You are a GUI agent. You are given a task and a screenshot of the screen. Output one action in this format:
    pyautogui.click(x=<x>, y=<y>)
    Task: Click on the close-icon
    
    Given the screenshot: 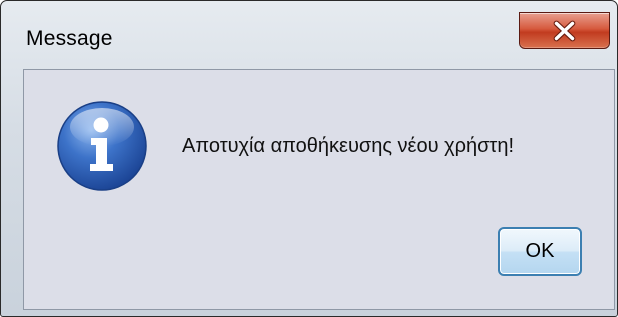 What is the action you would take?
    pyautogui.click(x=564, y=31)
    